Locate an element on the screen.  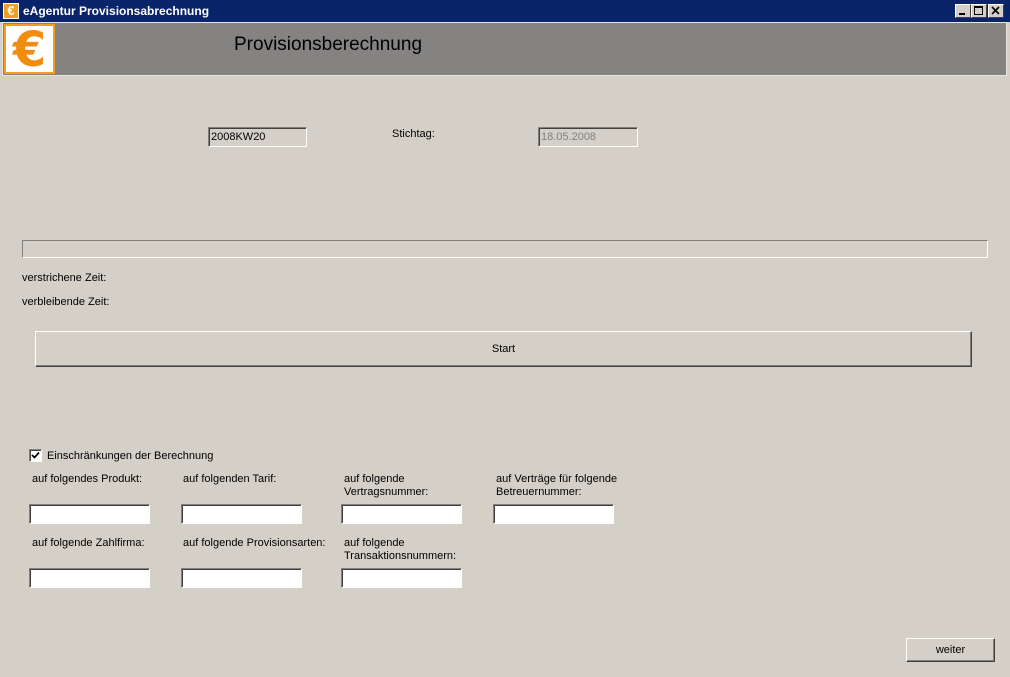
betreuernummer-input is located at coordinates (553, 514).